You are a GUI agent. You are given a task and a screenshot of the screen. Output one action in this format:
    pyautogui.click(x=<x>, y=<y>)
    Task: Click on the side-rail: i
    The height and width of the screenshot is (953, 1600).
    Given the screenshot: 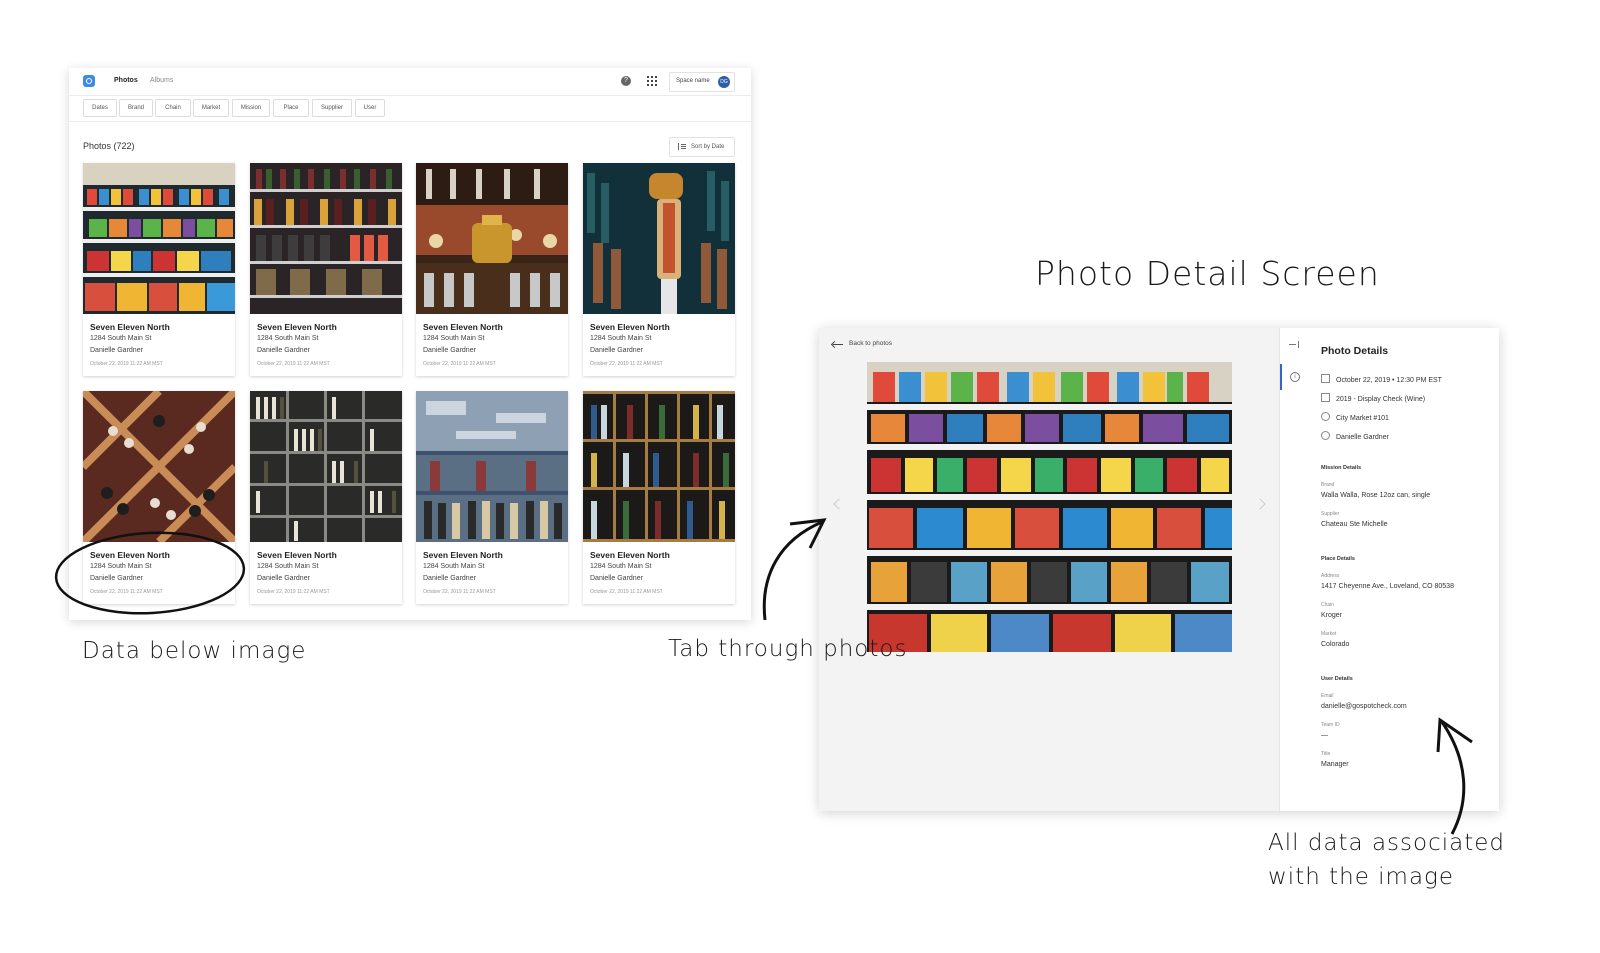 What is the action you would take?
    pyautogui.click(x=1293, y=569)
    